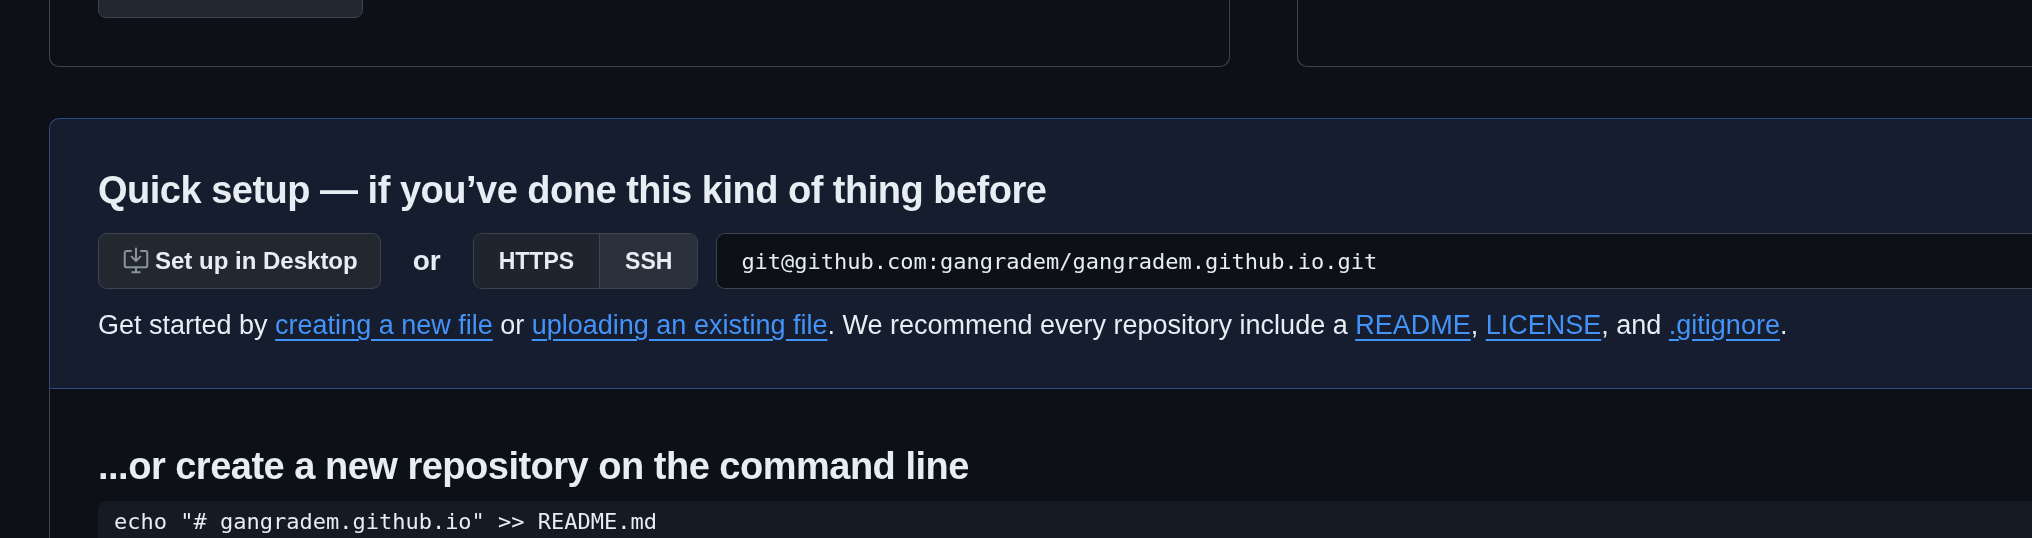 This screenshot has height=538, width=2032. Describe the element at coordinates (136, 261) in the screenshot. I see `desktop-download-icon` at that location.